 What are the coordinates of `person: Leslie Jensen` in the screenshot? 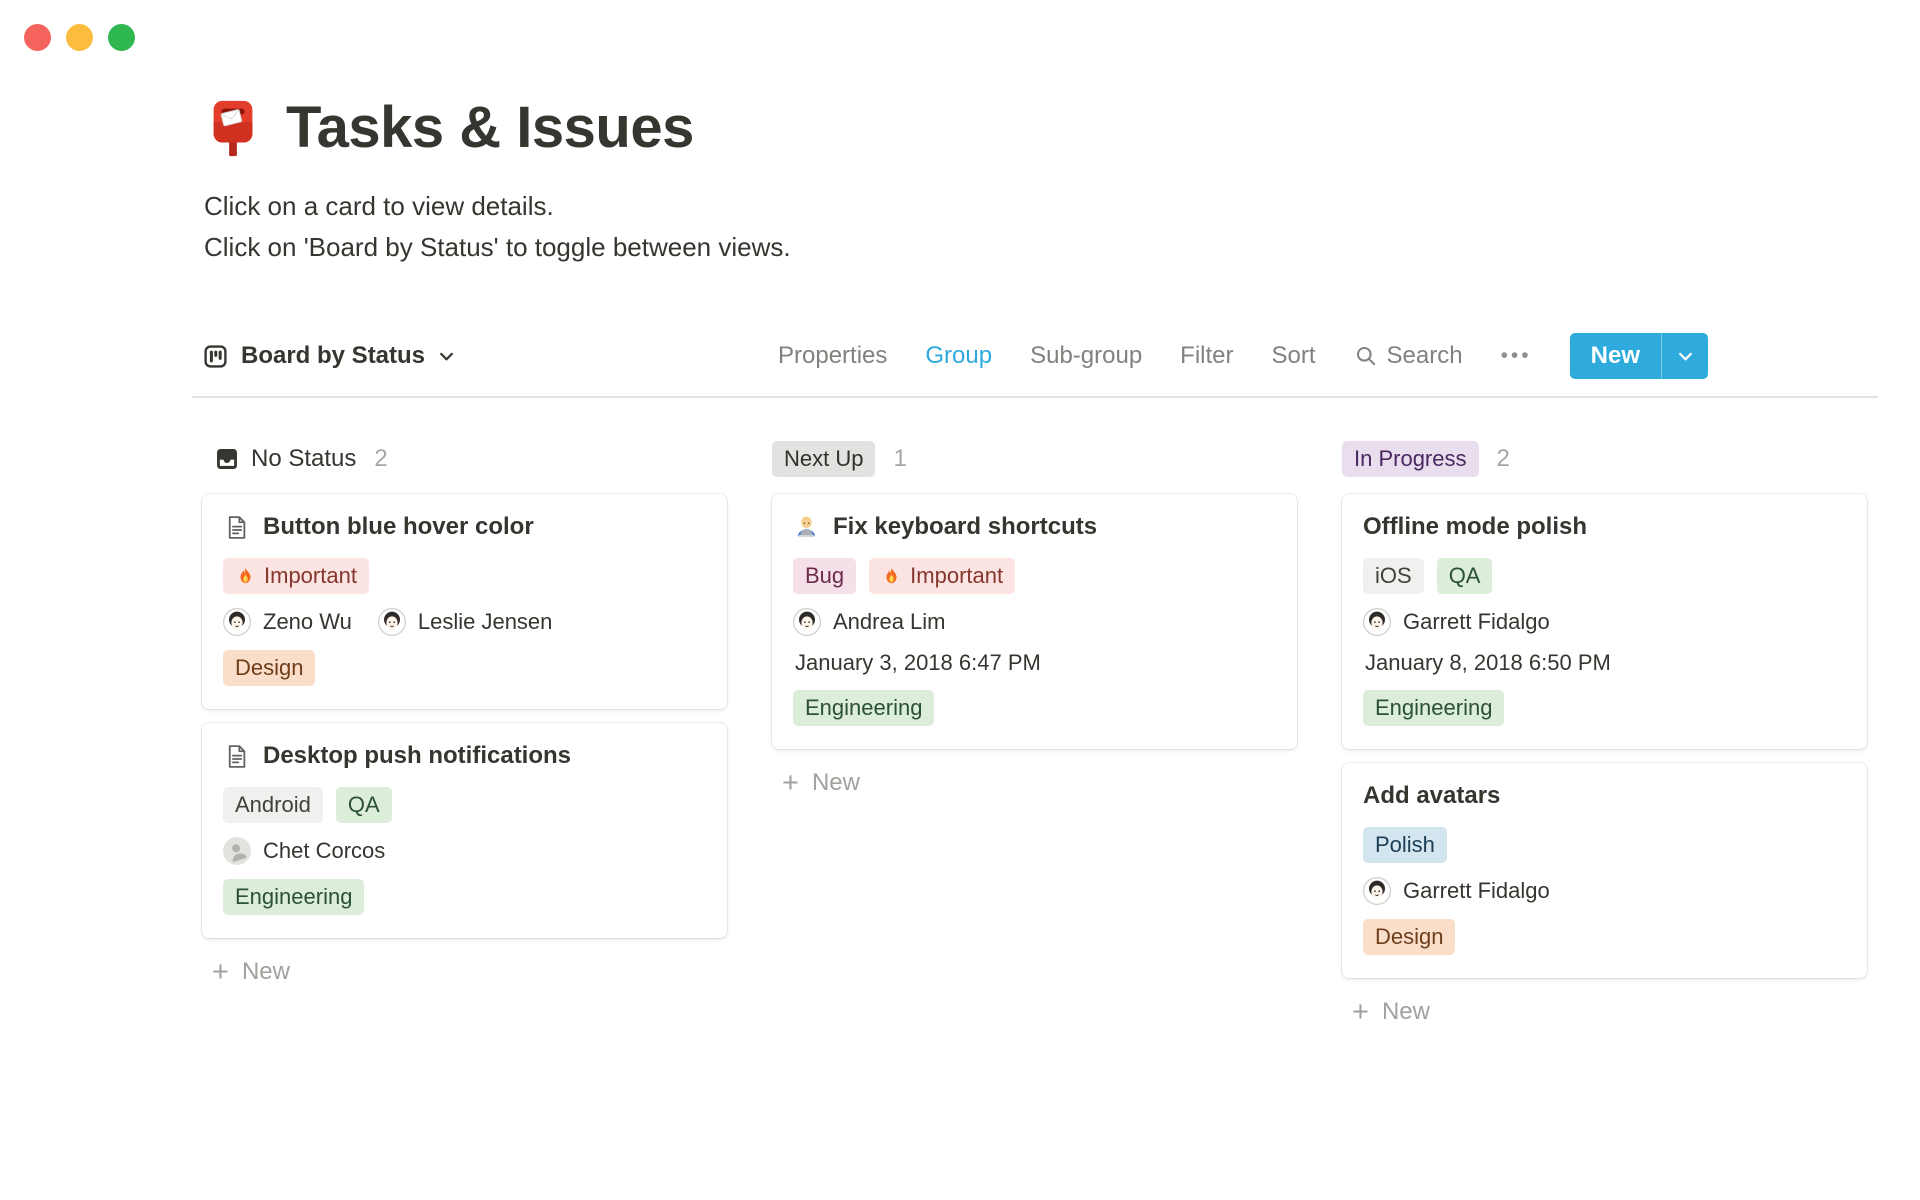 It's located at (465, 622).